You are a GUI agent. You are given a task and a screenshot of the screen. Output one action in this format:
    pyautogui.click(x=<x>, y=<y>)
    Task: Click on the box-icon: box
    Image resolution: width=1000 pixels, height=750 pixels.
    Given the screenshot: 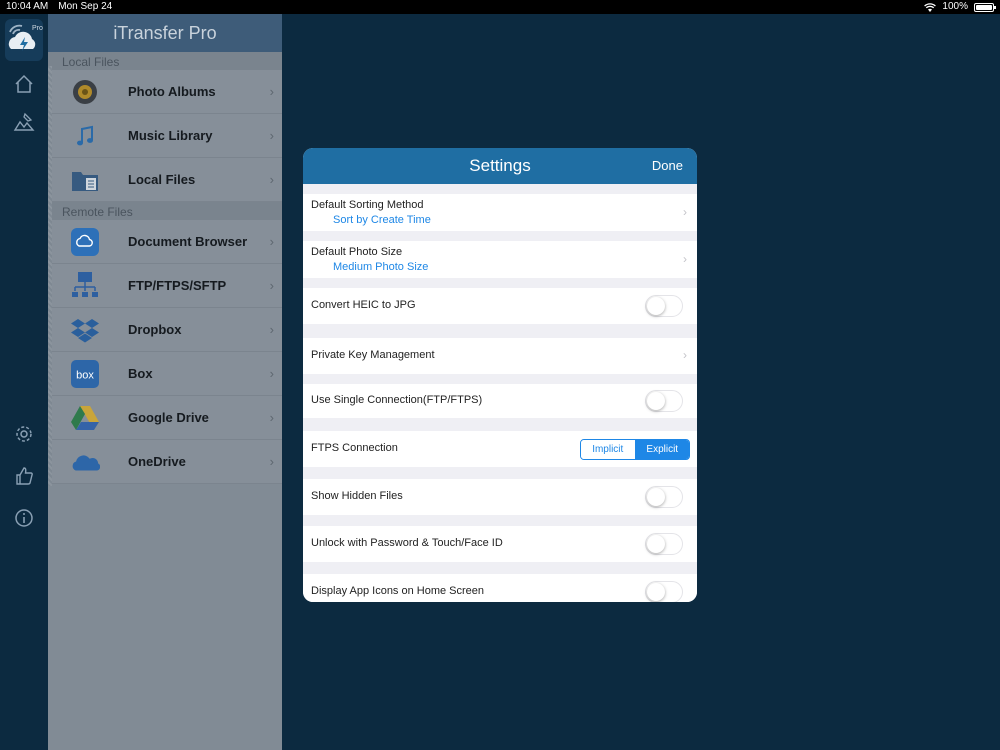 What is the action you would take?
    pyautogui.click(x=85, y=374)
    